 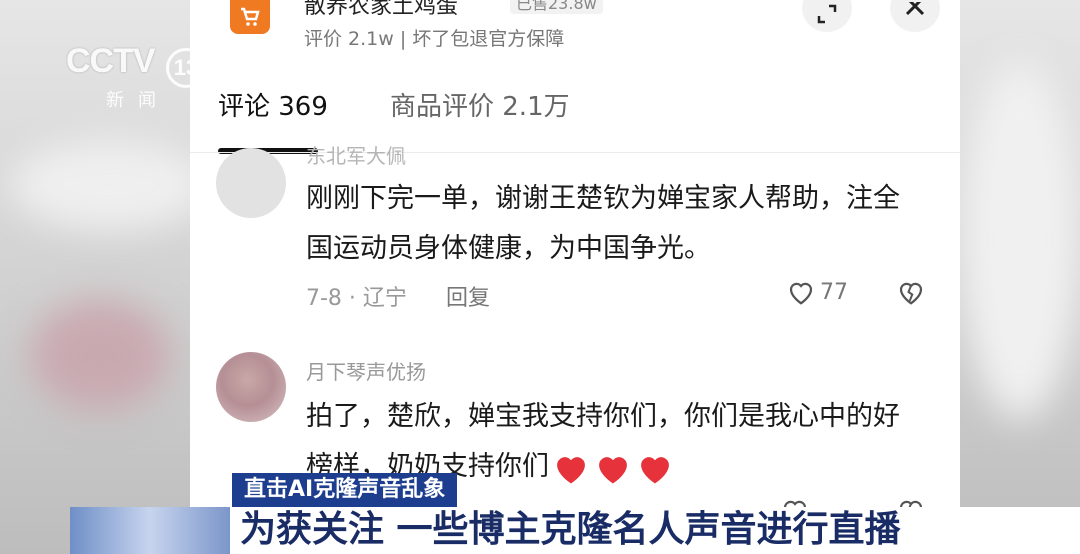 I want to click on comment-username: 东北军大佩, so click(x=356, y=154).